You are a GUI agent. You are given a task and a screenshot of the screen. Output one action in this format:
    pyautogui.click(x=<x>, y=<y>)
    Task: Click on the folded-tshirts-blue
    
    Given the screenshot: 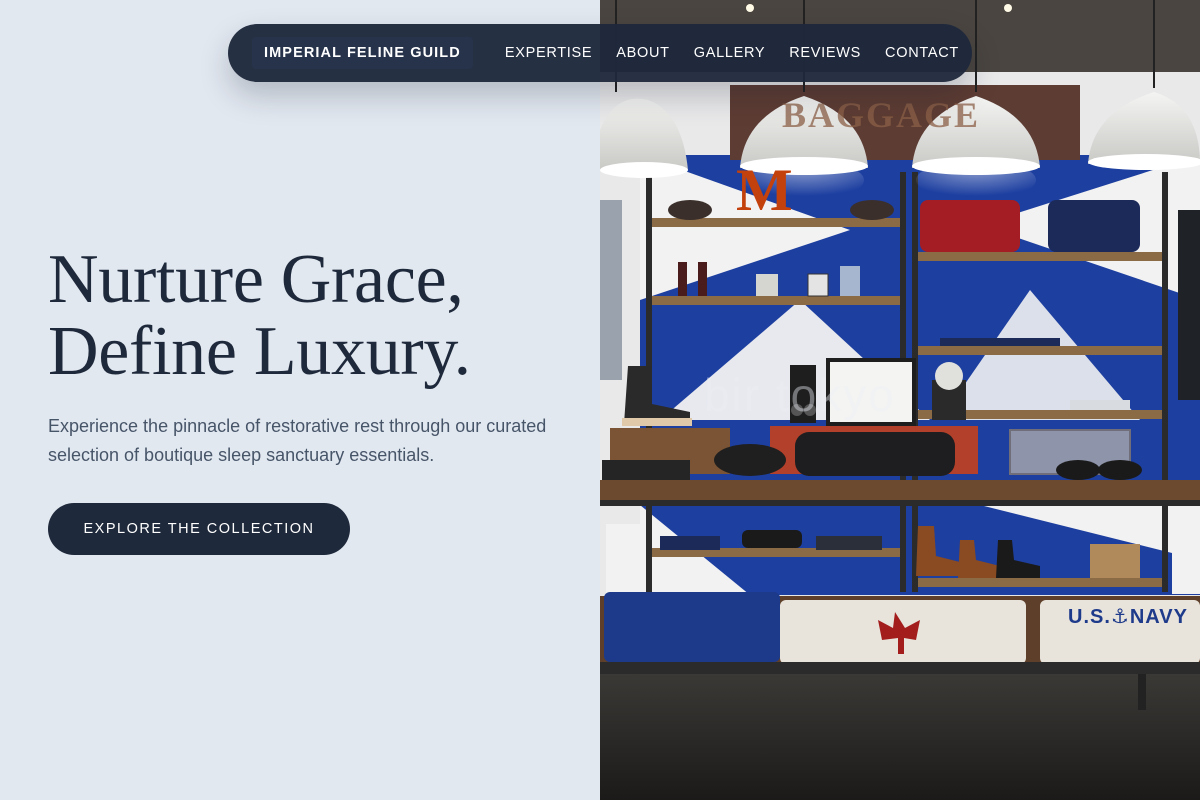 What is the action you would take?
    pyautogui.click(x=692, y=627)
    